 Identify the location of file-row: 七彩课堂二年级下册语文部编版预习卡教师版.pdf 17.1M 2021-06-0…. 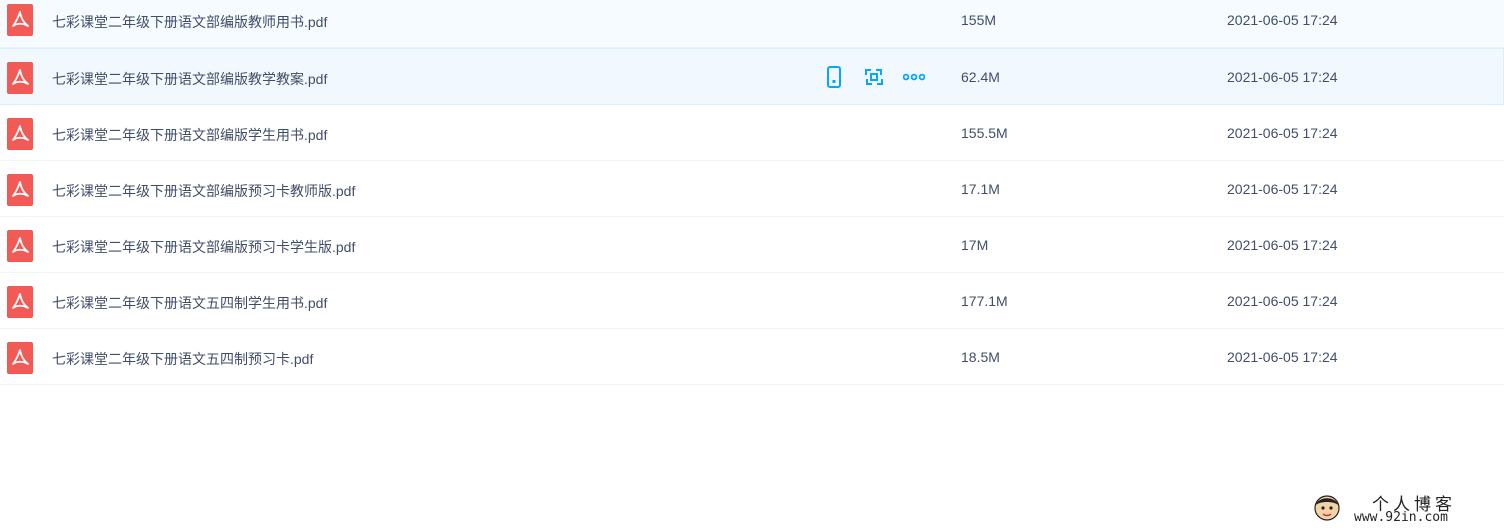
(752, 189).